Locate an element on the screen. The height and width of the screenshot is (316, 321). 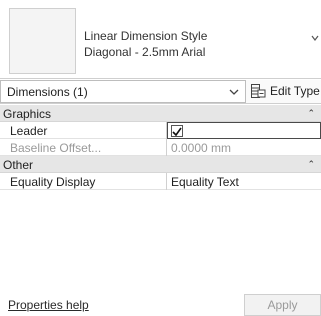
category-filter-value: Dimensions (1) is located at coordinates (47, 92).